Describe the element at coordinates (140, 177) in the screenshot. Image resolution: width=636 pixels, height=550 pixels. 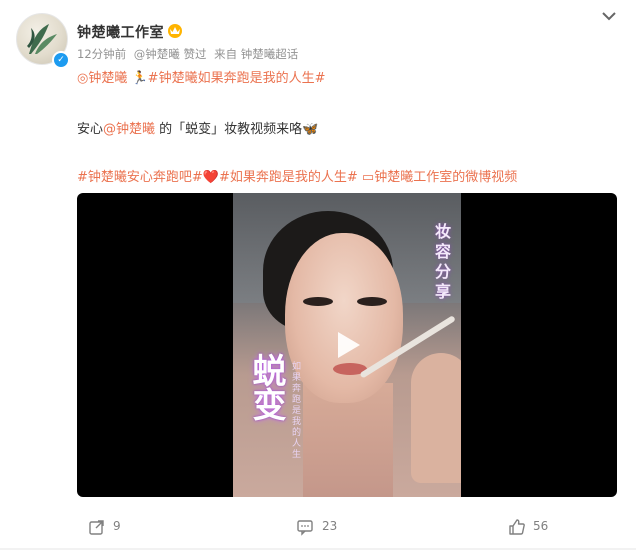
I see `hashtag-link: #钟楚曦安心奔跑吧#` at that location.